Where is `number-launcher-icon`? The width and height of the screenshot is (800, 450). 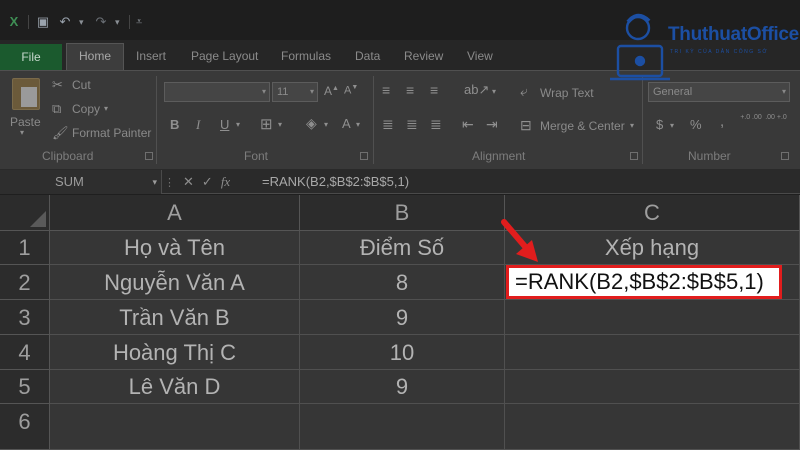 number-launcher-icon is located at coordinates (785, 156).